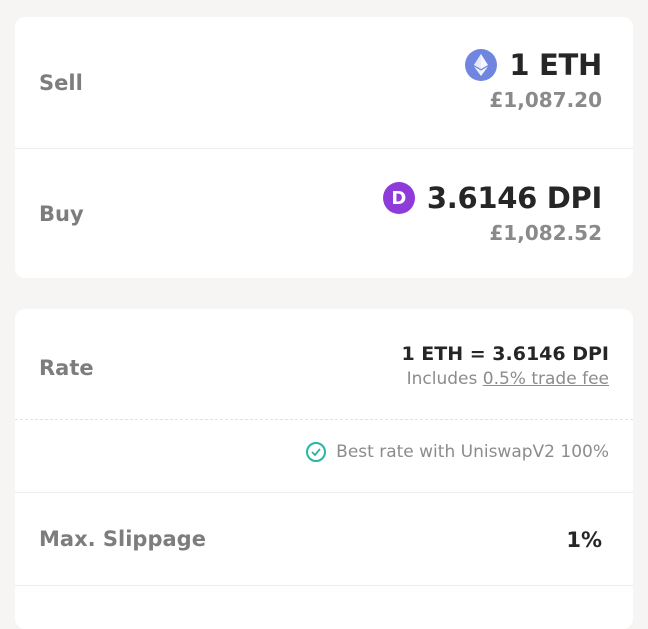  What do you see at coordinates (555, 65) in the screenshot?
I see `sell-amount: 1 ETH` at bounding box center [555, 65].